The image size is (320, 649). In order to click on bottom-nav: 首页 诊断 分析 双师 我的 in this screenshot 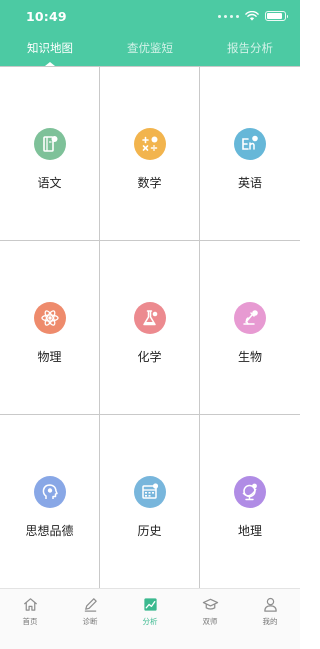, I will do `click(150, 618)`.